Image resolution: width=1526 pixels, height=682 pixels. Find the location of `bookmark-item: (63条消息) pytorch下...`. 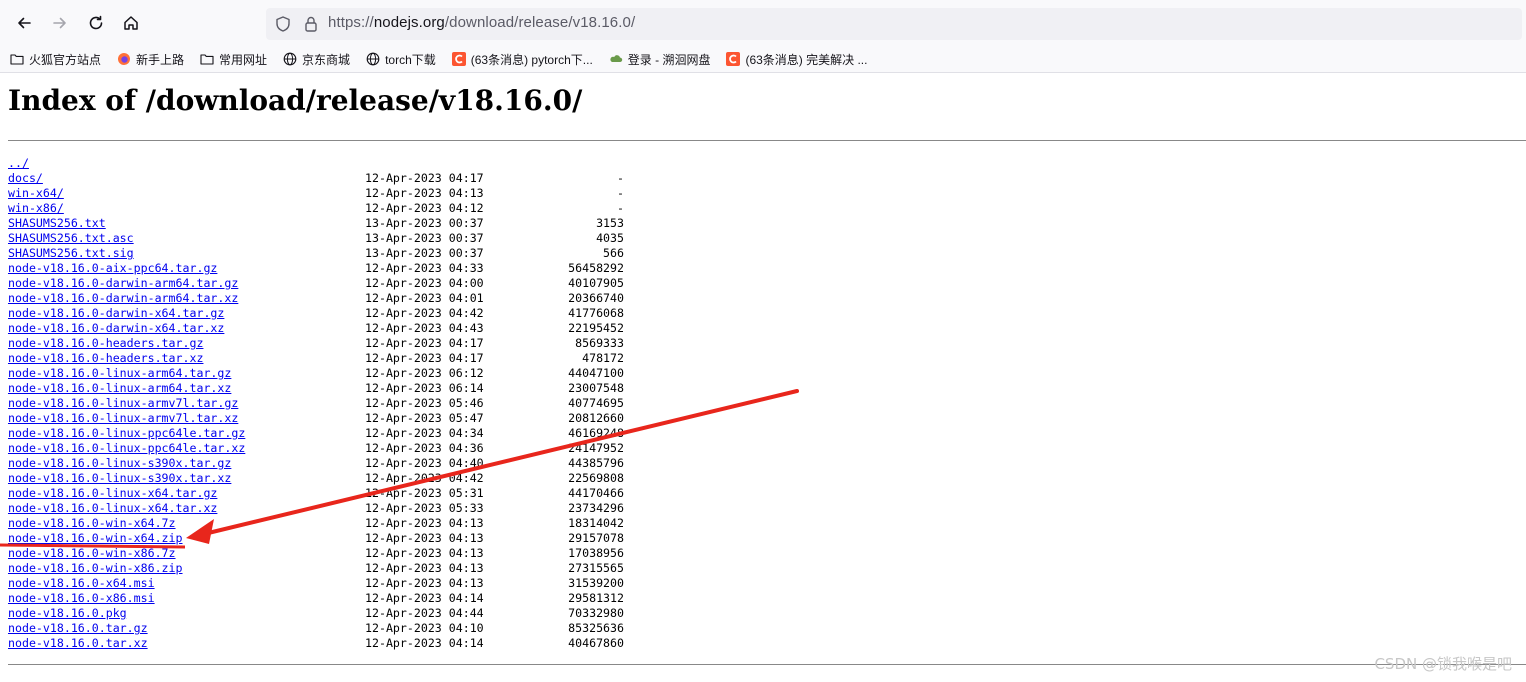

bookmark-item: (63条消息) pytorch下... is located at coordinates (520, 59).